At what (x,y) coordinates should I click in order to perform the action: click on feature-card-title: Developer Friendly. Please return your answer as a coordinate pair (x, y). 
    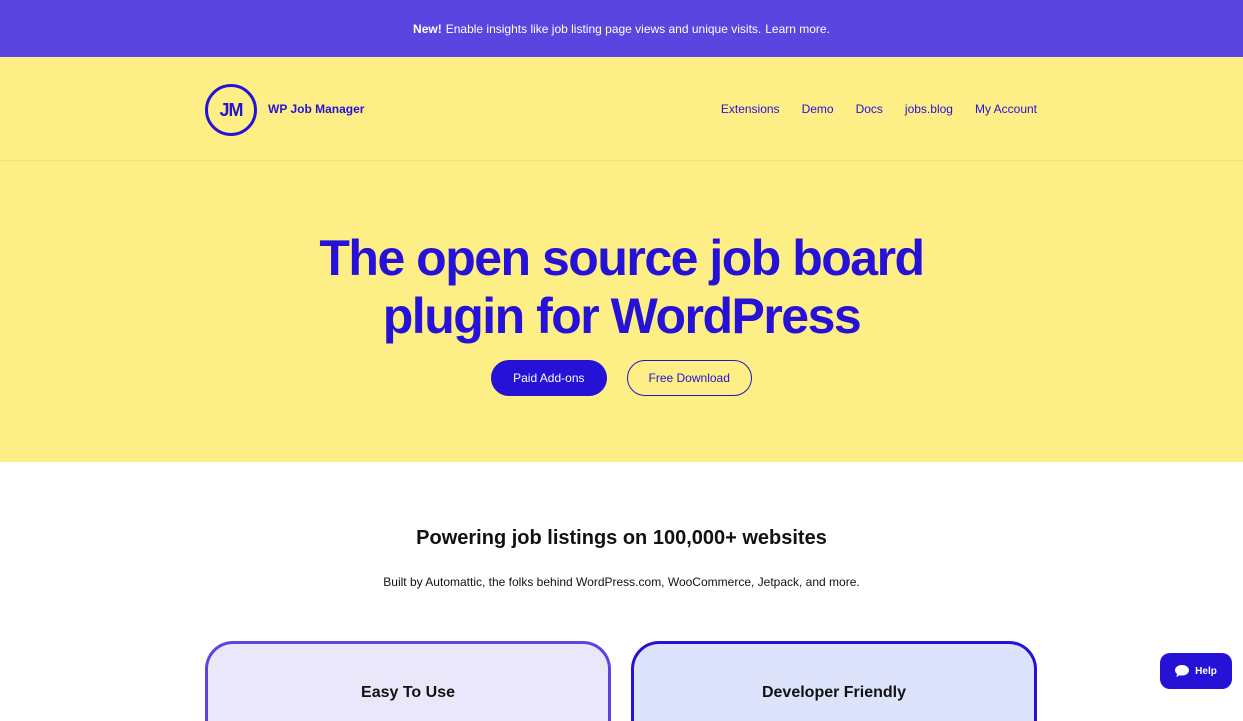
    Looking at the image, I should click on (834, 692).